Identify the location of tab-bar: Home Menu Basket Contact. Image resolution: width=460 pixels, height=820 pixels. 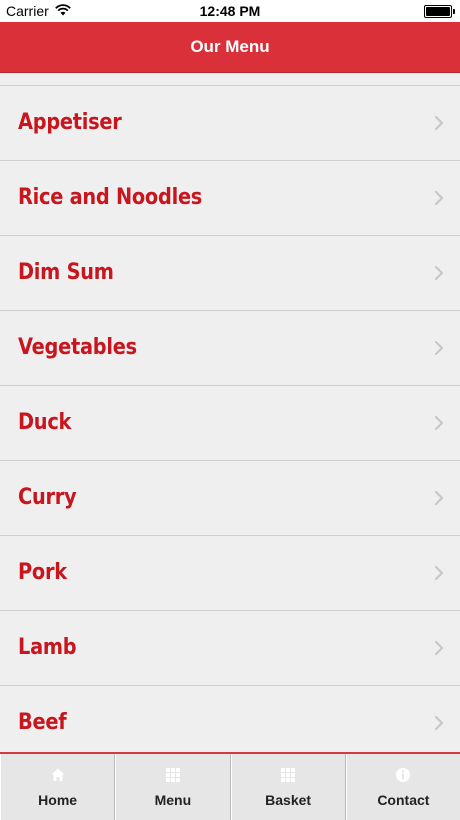
(230, 786).